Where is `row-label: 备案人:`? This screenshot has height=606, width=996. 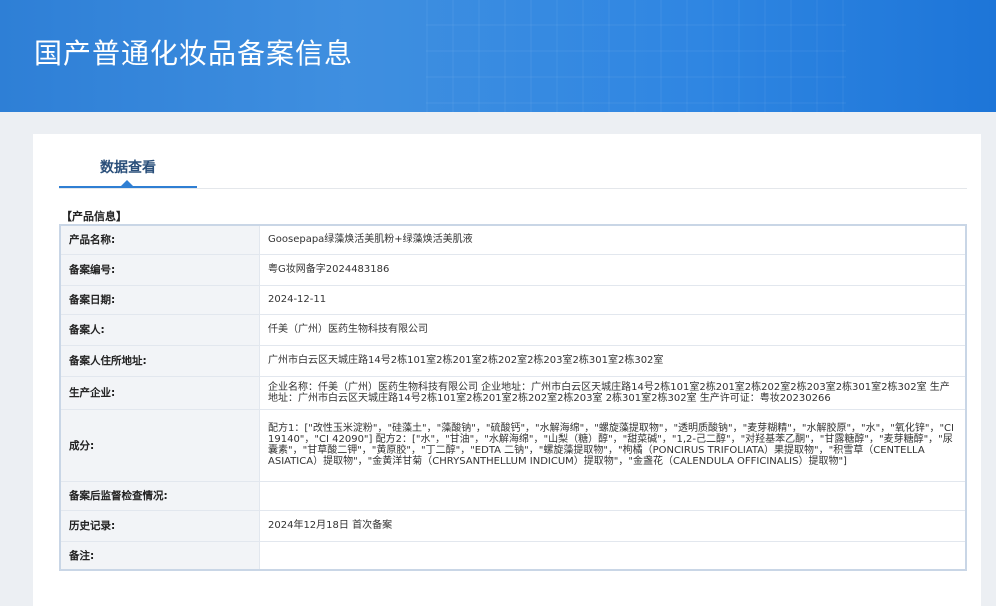 row-label: 备案人: is located at coordinates (159, 329).